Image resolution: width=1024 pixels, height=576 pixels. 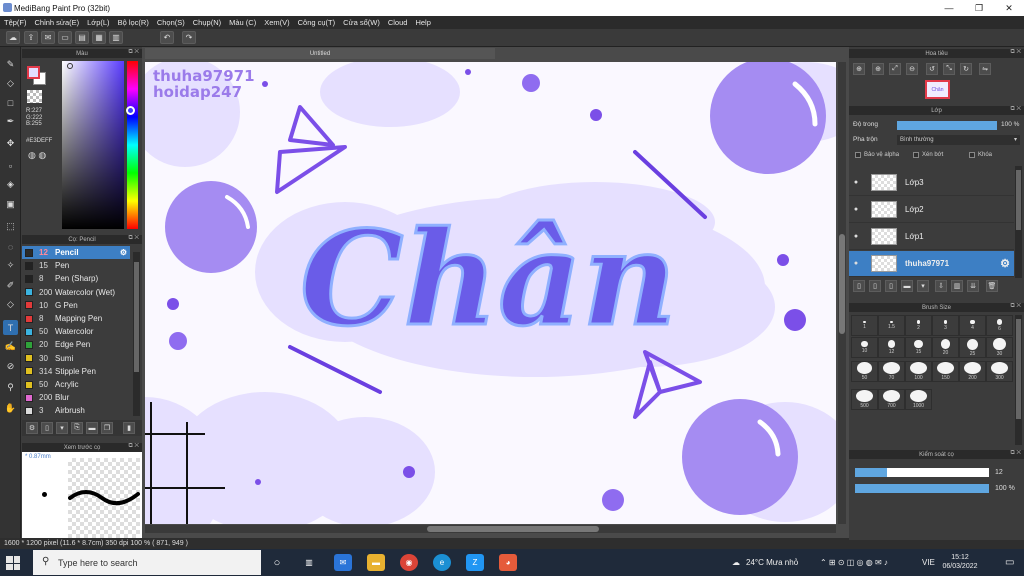 I want to click on brush-item: 15 Pen, so click(x=76, y=265).